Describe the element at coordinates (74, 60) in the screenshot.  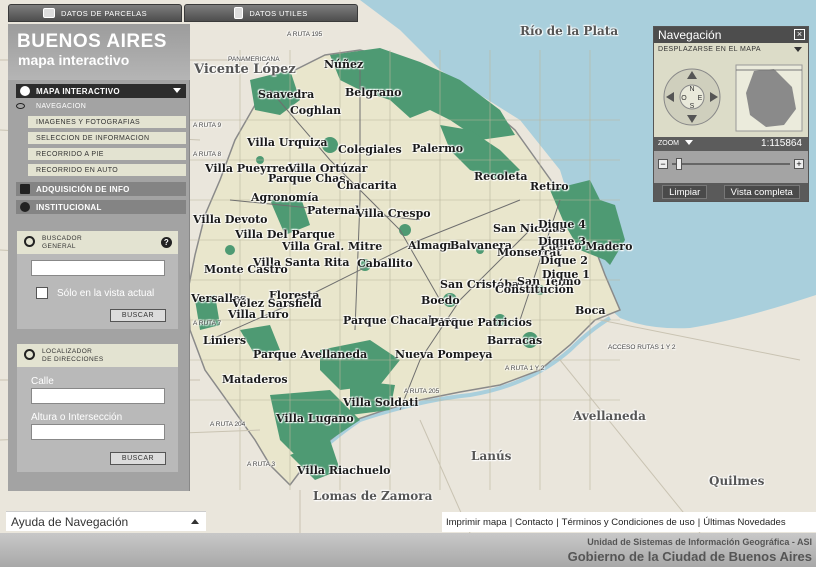
I see `brand-subtitle: mapa interactivo` at that location.